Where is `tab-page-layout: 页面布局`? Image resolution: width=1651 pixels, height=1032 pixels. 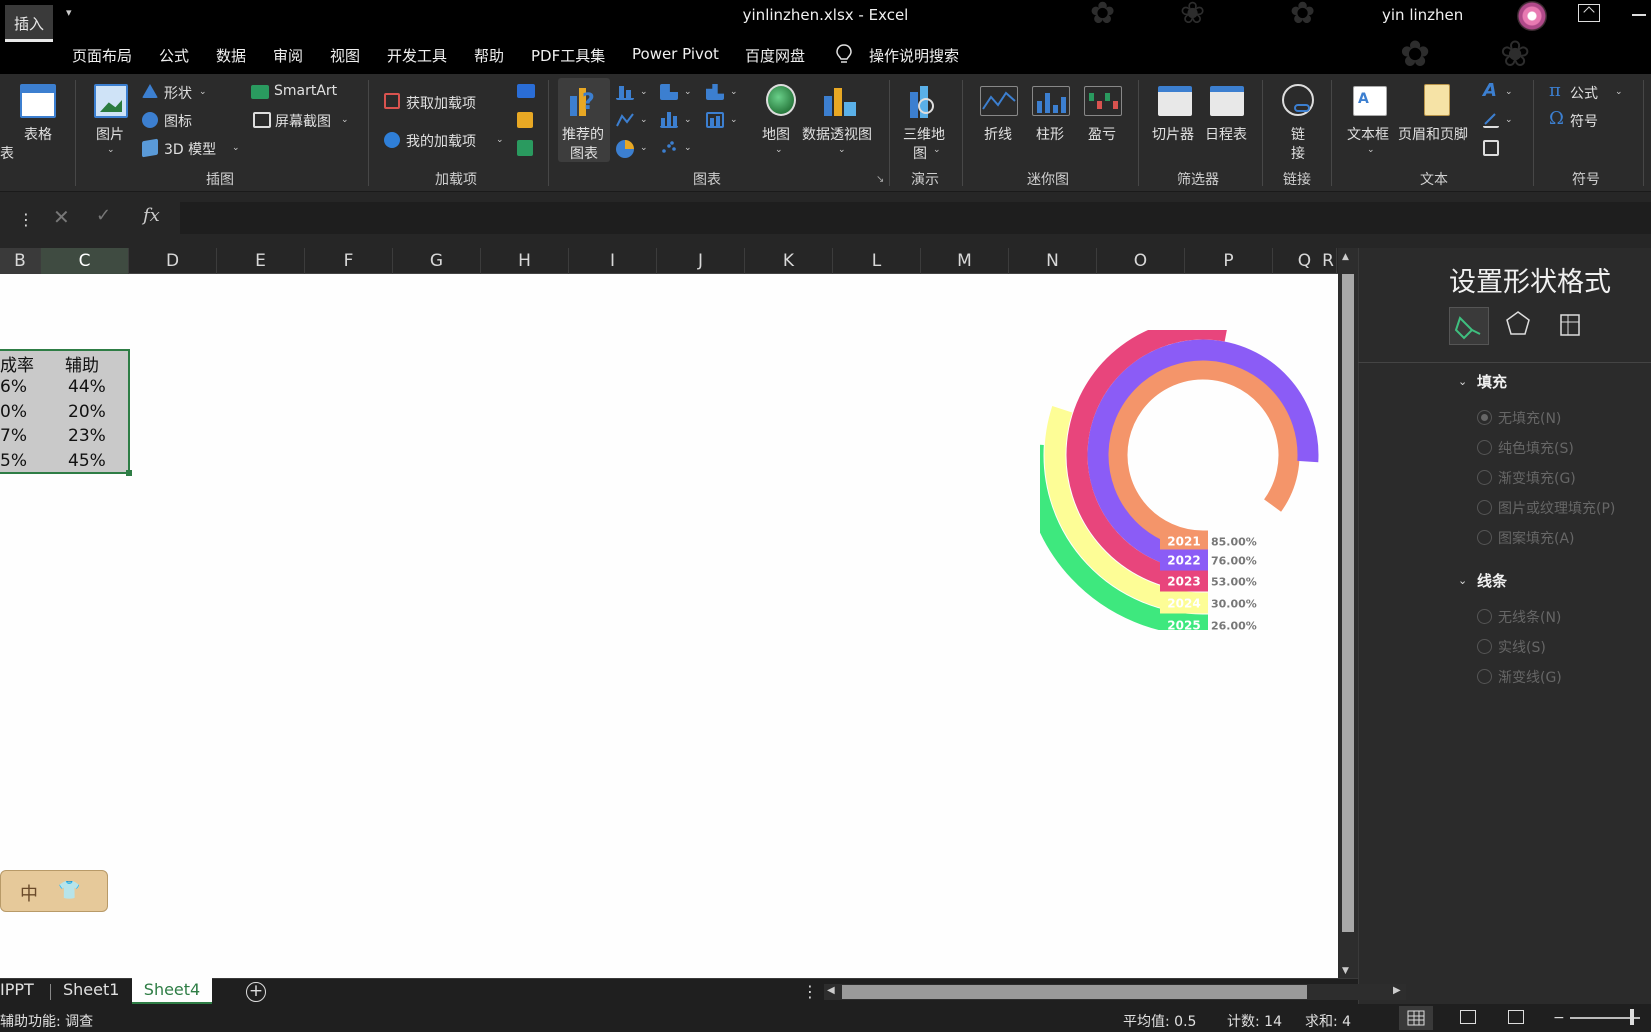
tab-page-layout: 页面布局 is located at coordinates (102, 55).